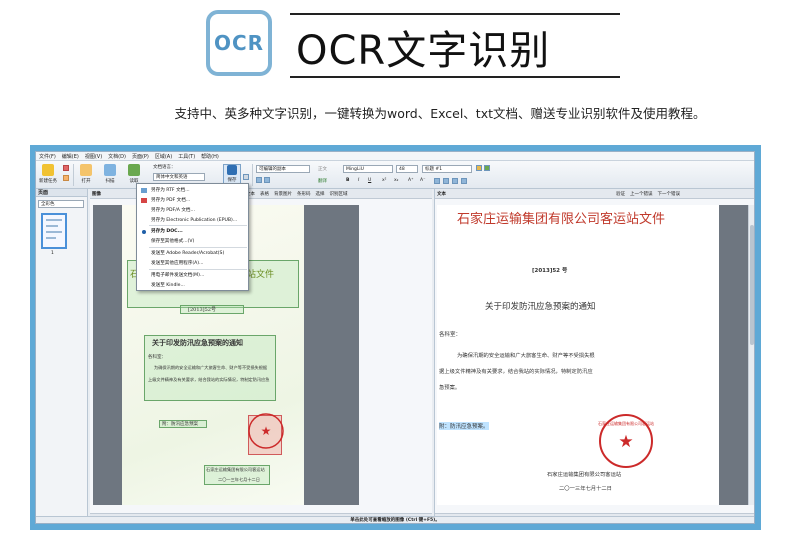 This screenshot has height=551, width=790. What do you see at coordinates (396, 180) in the screenshot?
I see `subscript-icon: x₂` at bounding box center [396, 180].